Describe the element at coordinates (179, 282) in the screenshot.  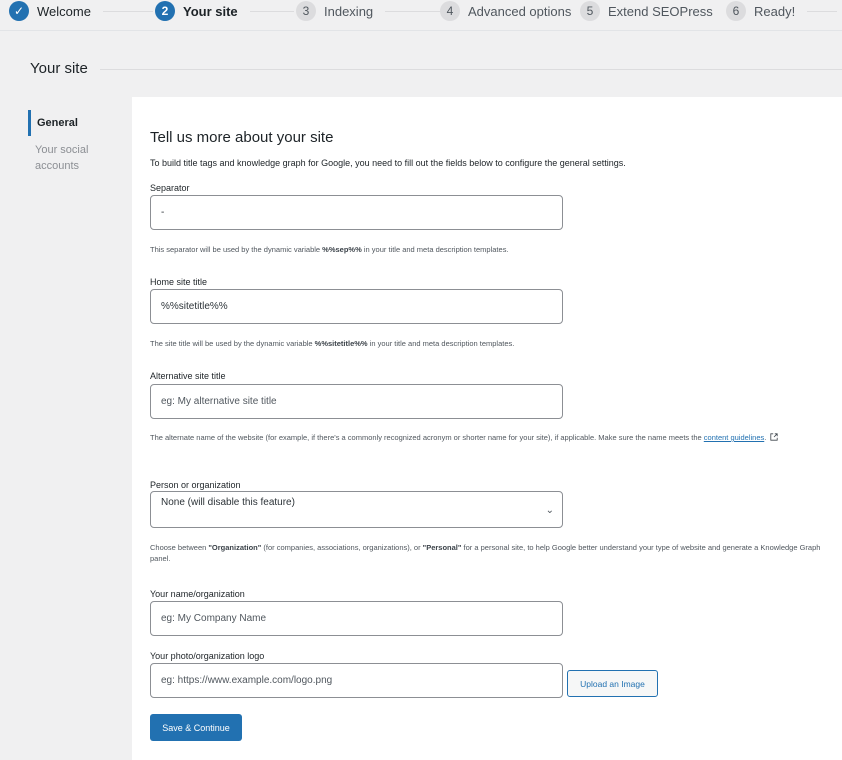
I see `home-title-label: Home site title` at that location.